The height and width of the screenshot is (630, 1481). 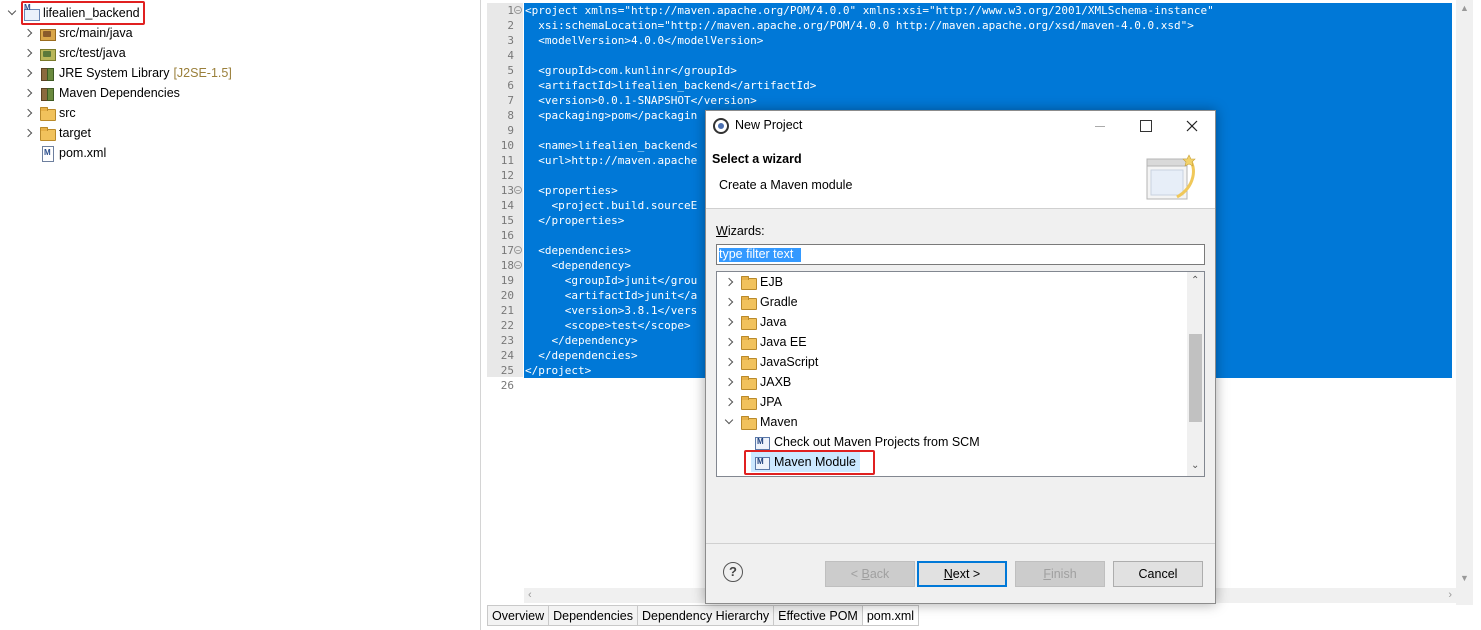 I want to click on next-button: Next >, so click(x=962, y=574).